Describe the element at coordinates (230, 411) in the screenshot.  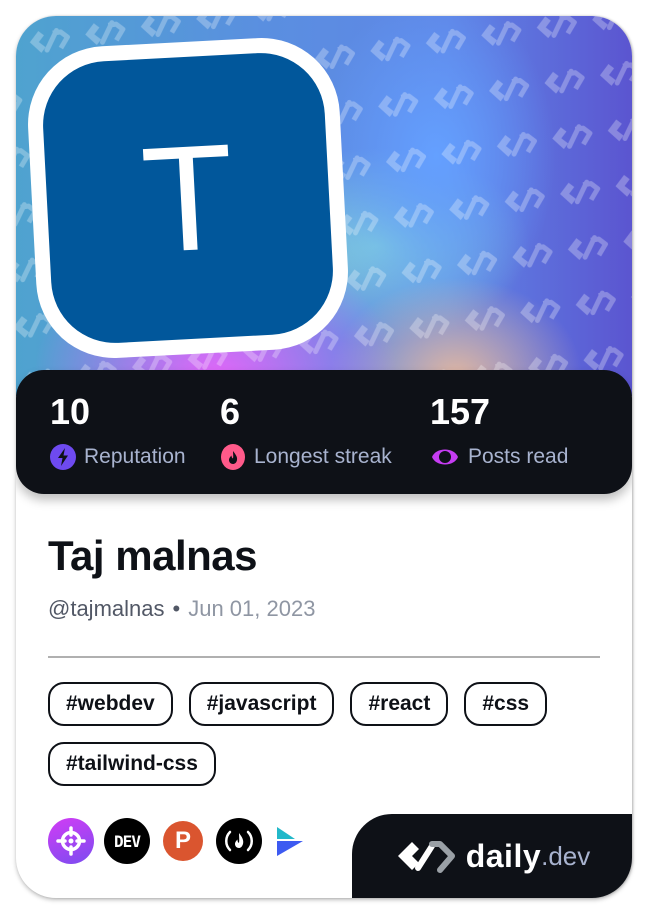
I see `stat-value: 6` at that location.